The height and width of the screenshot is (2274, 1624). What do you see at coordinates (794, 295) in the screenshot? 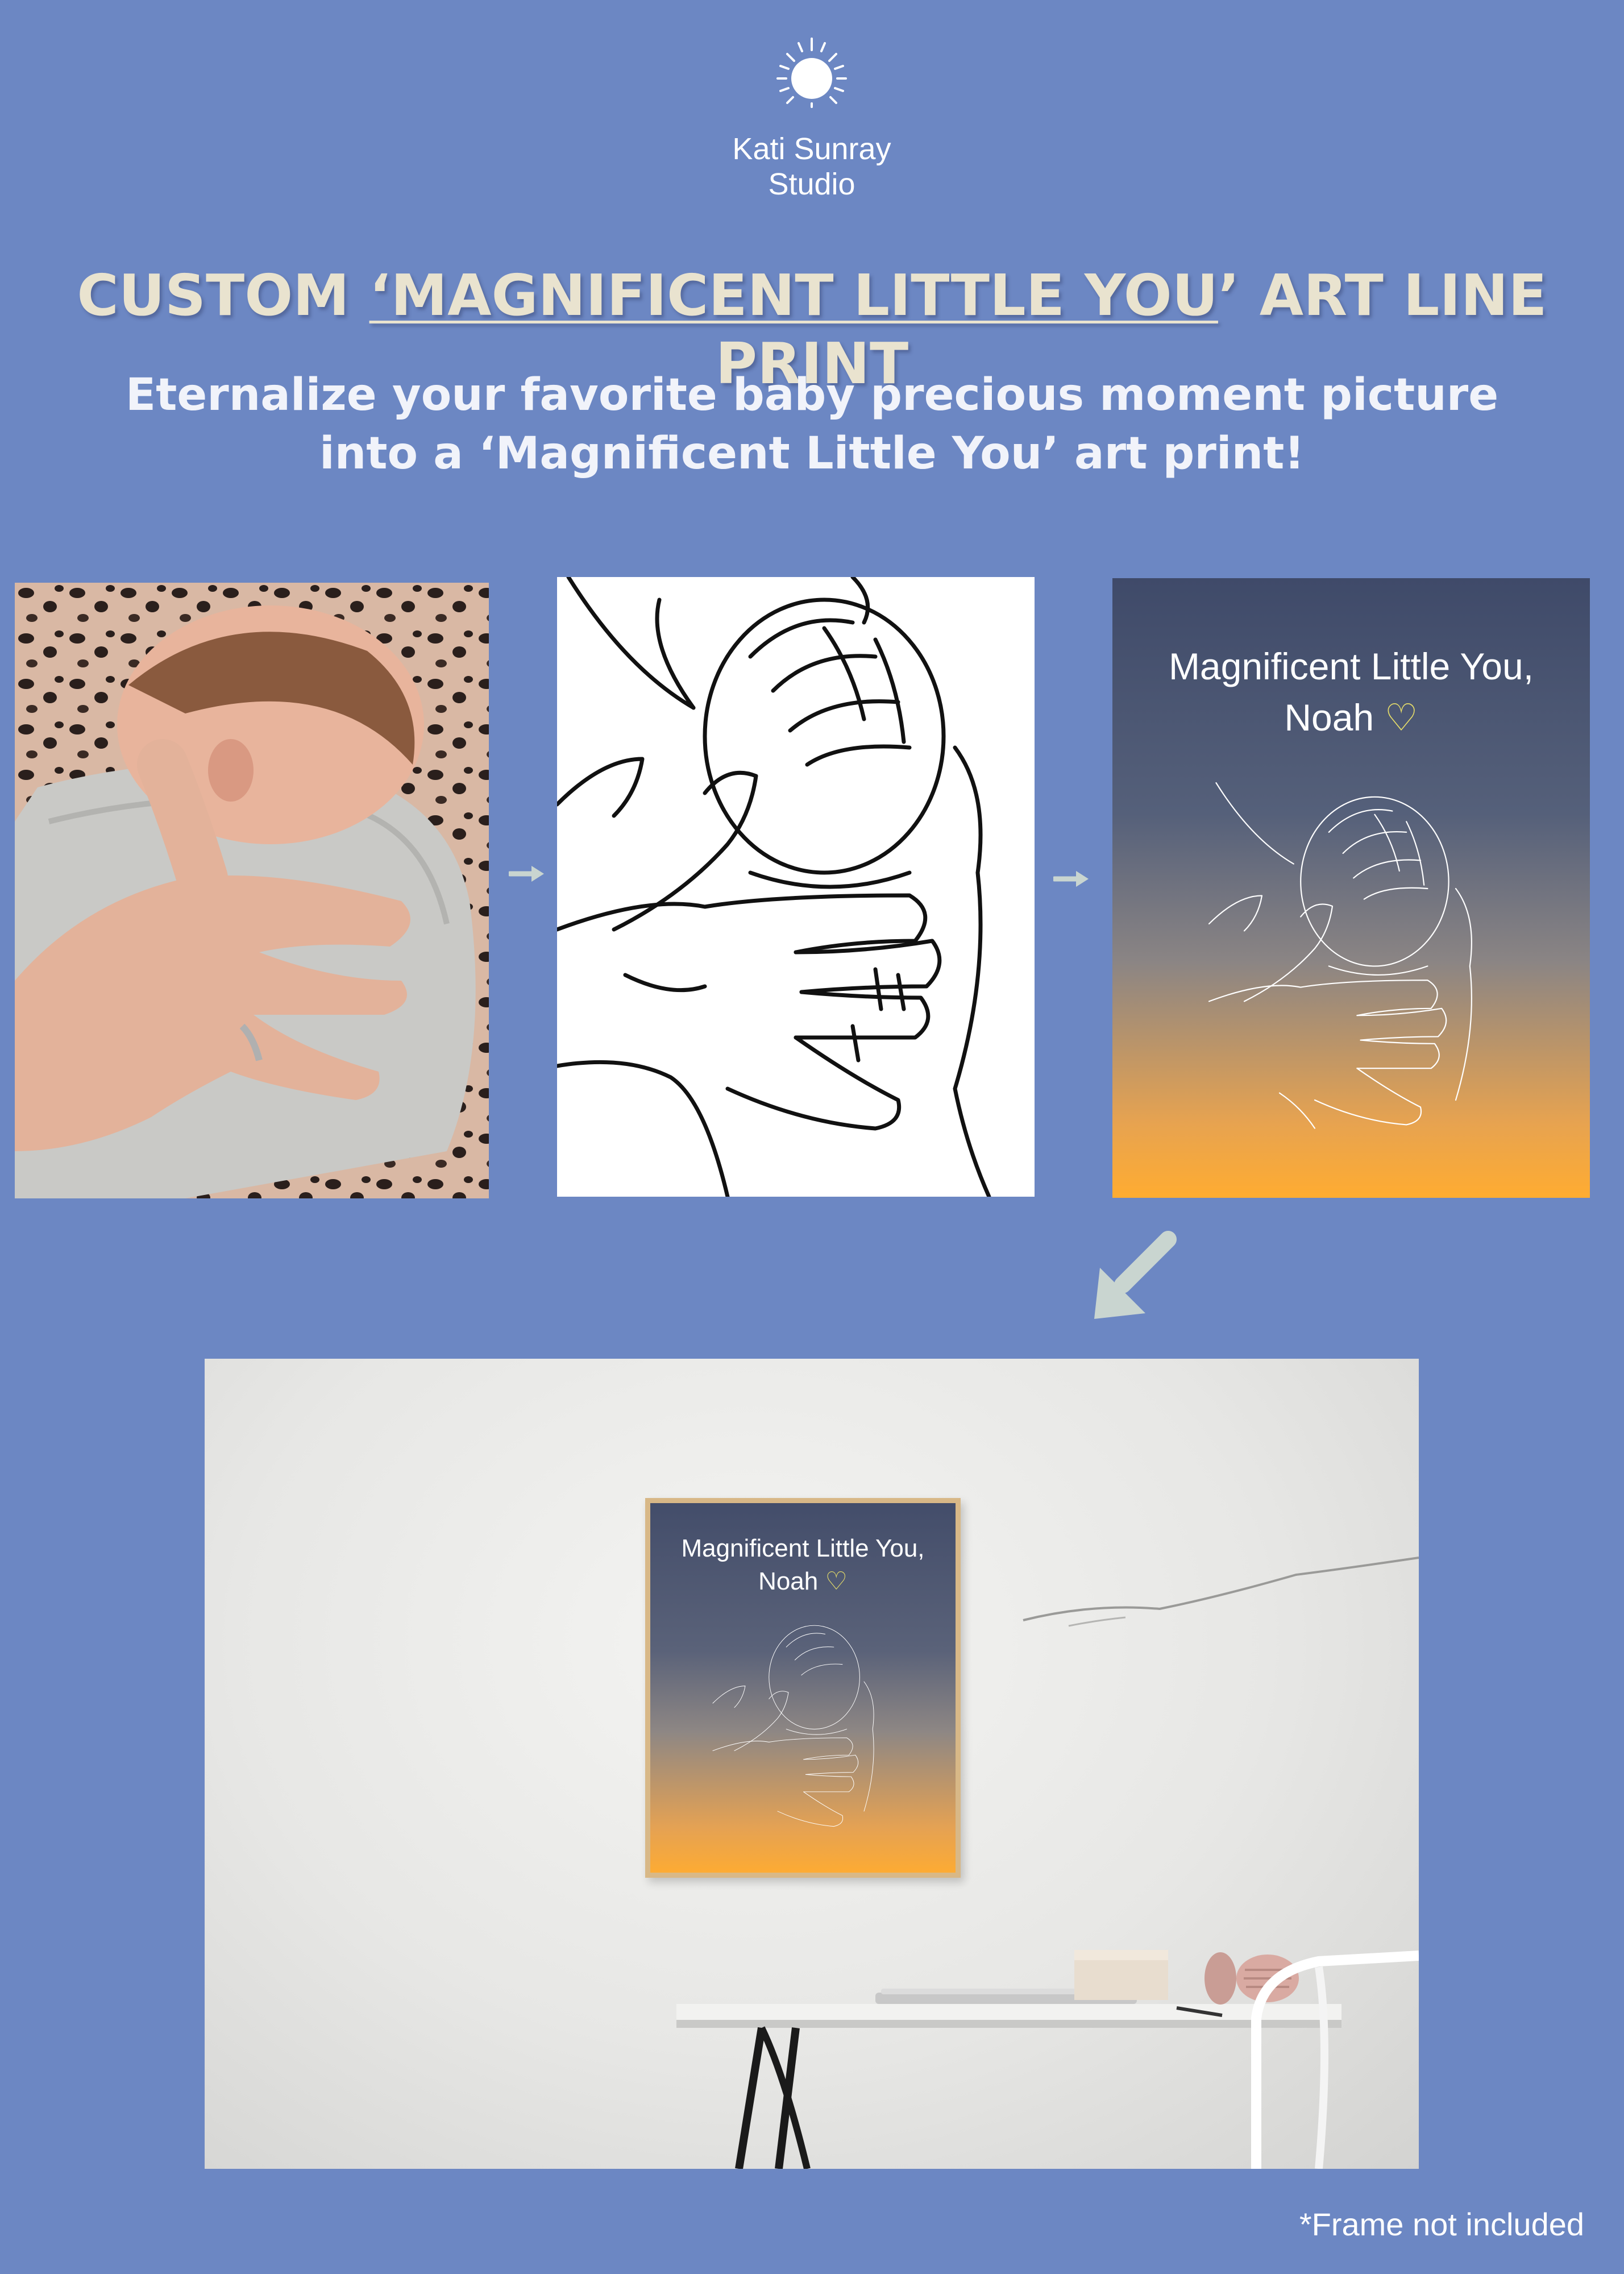
I see `title-underlined: ‘MAGNIFICENT LITTLE YOU` at bounding box center [794, 295].